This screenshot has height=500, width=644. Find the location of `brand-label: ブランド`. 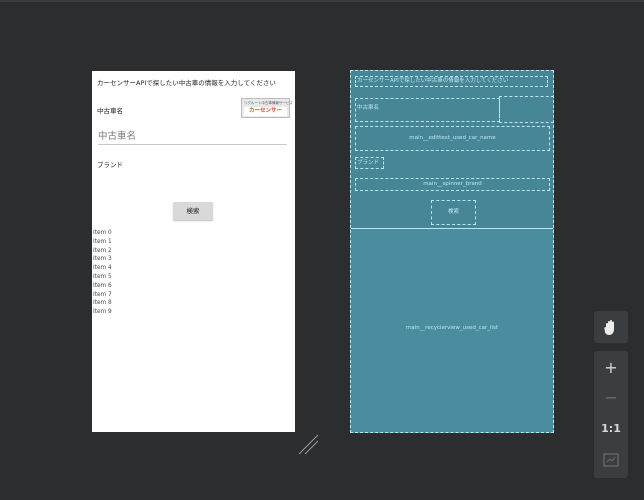

brand-label: ブランド is located at coordinates (110, 165).